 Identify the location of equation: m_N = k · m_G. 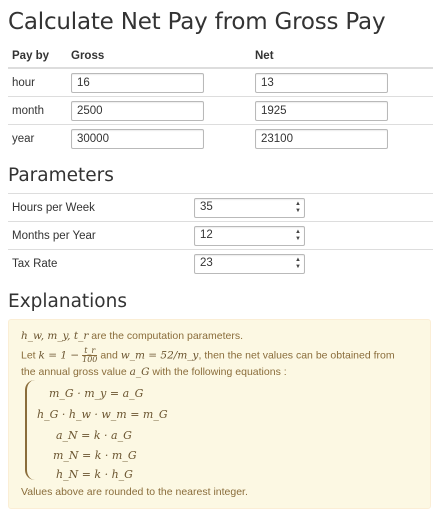
(95, 455).